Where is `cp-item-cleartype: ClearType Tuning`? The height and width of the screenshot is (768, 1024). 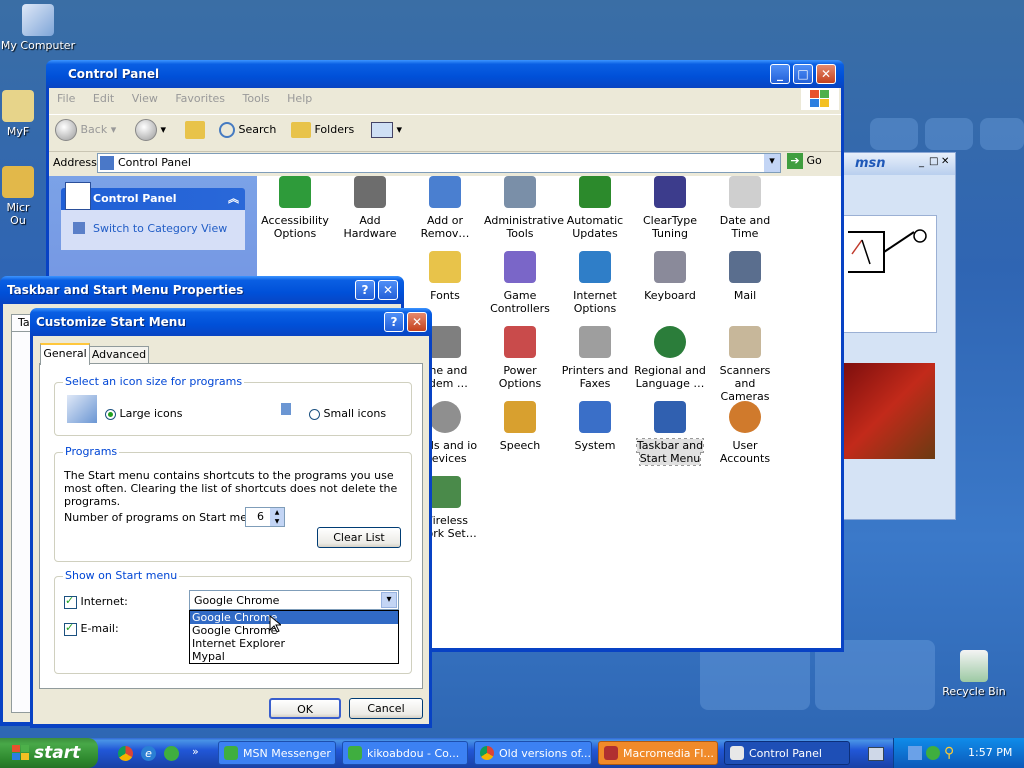
cp-item-cleartype: ClearType Tuning is located at coordinates (670, 208).